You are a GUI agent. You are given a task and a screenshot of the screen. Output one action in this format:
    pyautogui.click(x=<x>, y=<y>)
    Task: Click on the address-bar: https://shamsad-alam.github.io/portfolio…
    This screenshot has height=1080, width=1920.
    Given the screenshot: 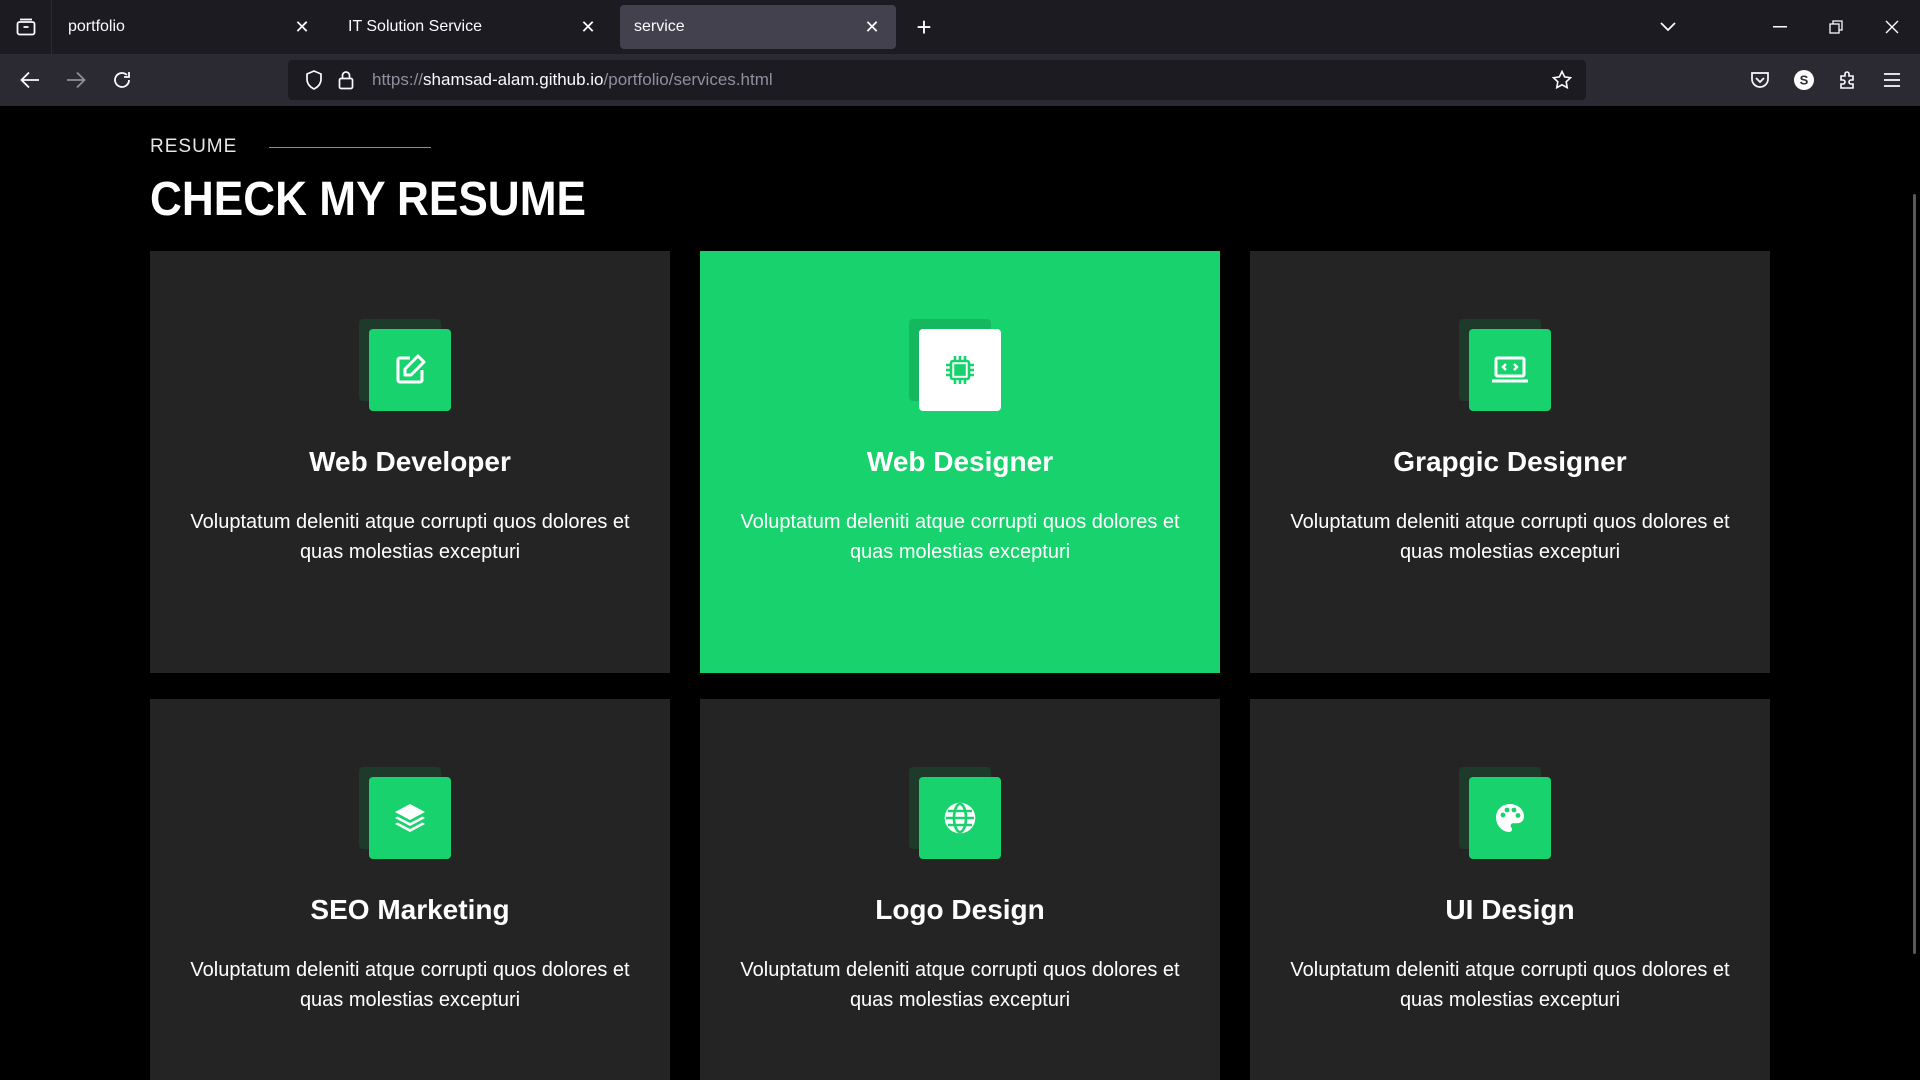 What is the action you would take?
    pyautogui.click(x=937, y=80)
    